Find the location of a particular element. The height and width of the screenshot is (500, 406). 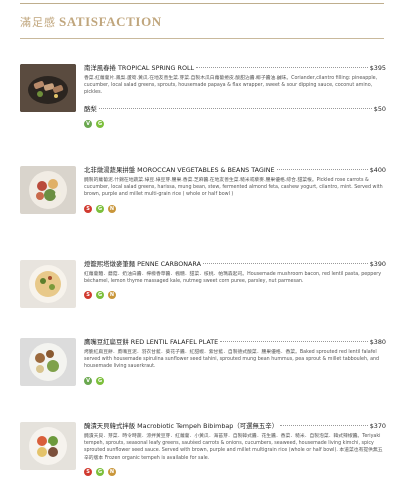

add-on-price: $50 is located at coordinates (379, 108).